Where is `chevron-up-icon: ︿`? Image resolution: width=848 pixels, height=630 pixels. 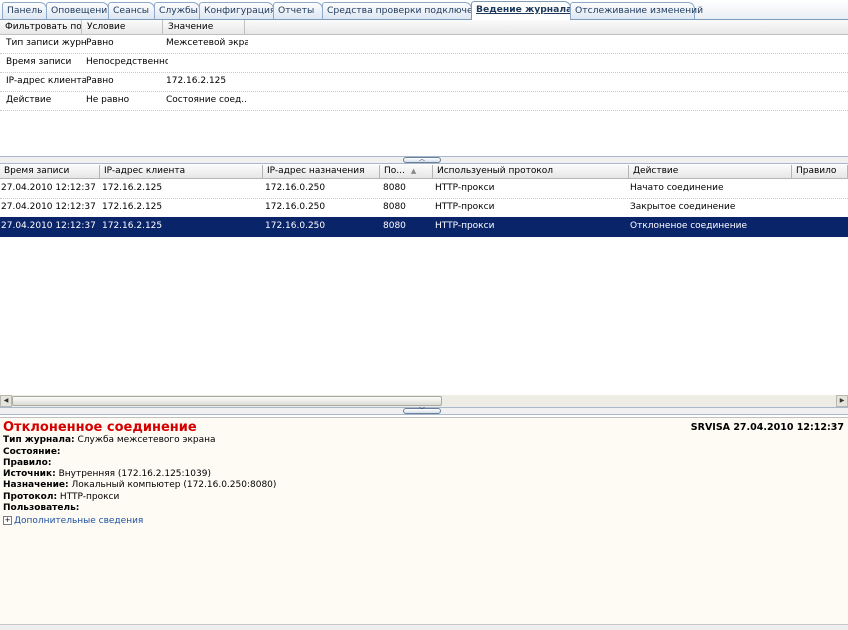 chevron-up-icon: ︿ is located at coordinates (421, 159).